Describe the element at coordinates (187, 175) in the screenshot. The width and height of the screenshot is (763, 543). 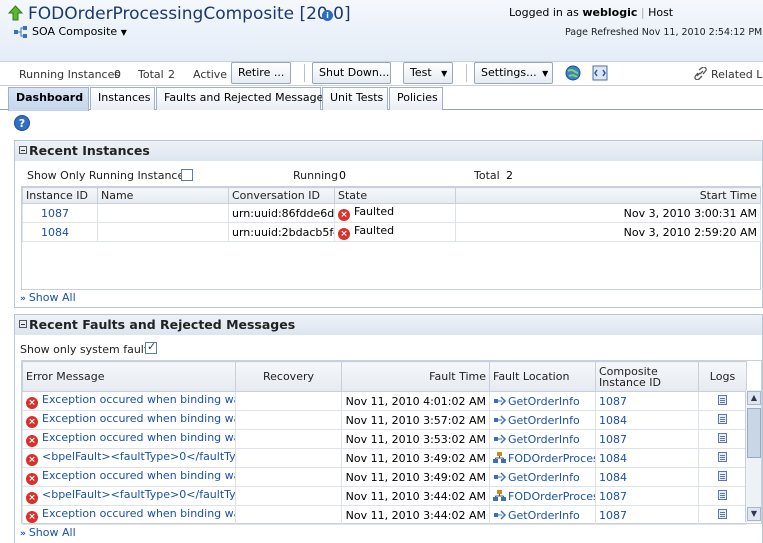
I see `show-running-checkbox` at that location.